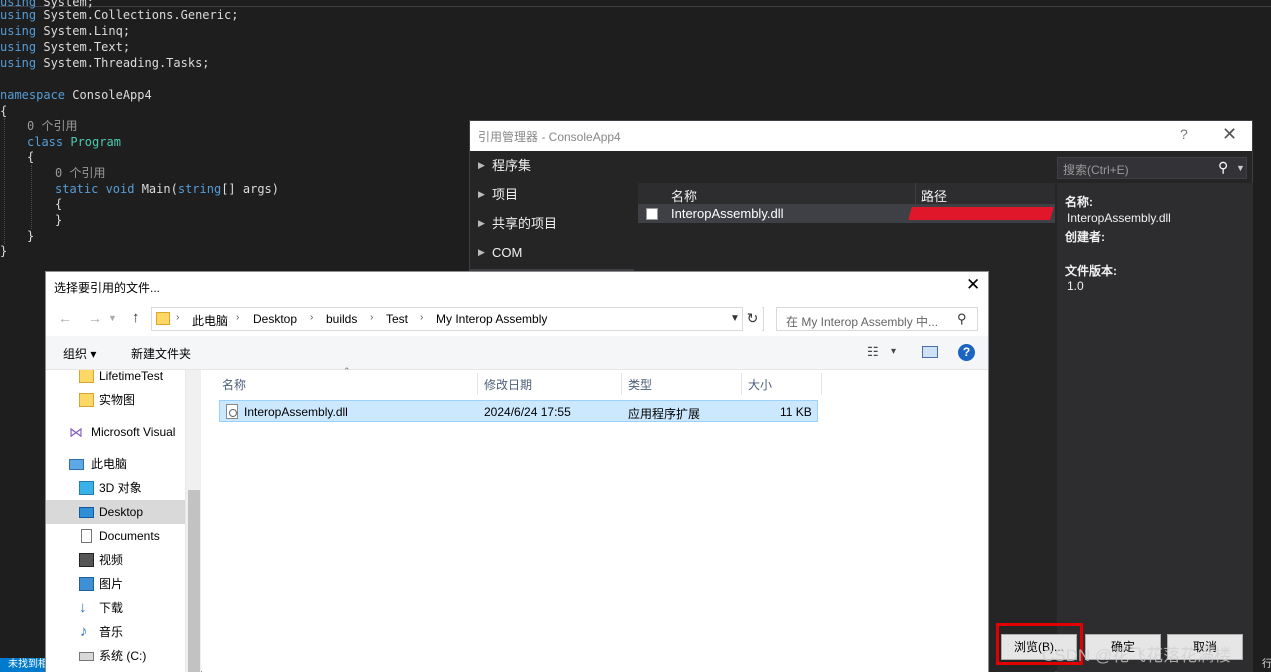 This screenshot has height=672, width=1271. Describe the element at coordinates (1152, 168) in the screenshot. I see `reference-search-input: 搜索(Ctrl+E) ⚲ ▼` at that location.